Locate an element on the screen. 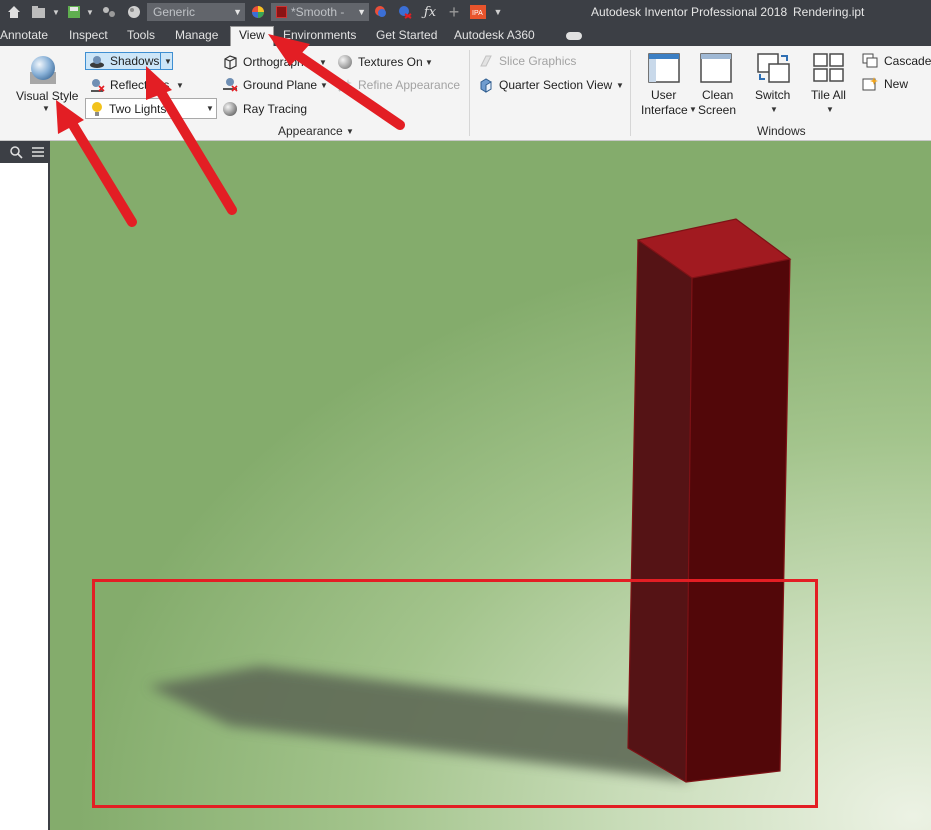  arrow-to-view-tab is located at coordinates (345, 87).